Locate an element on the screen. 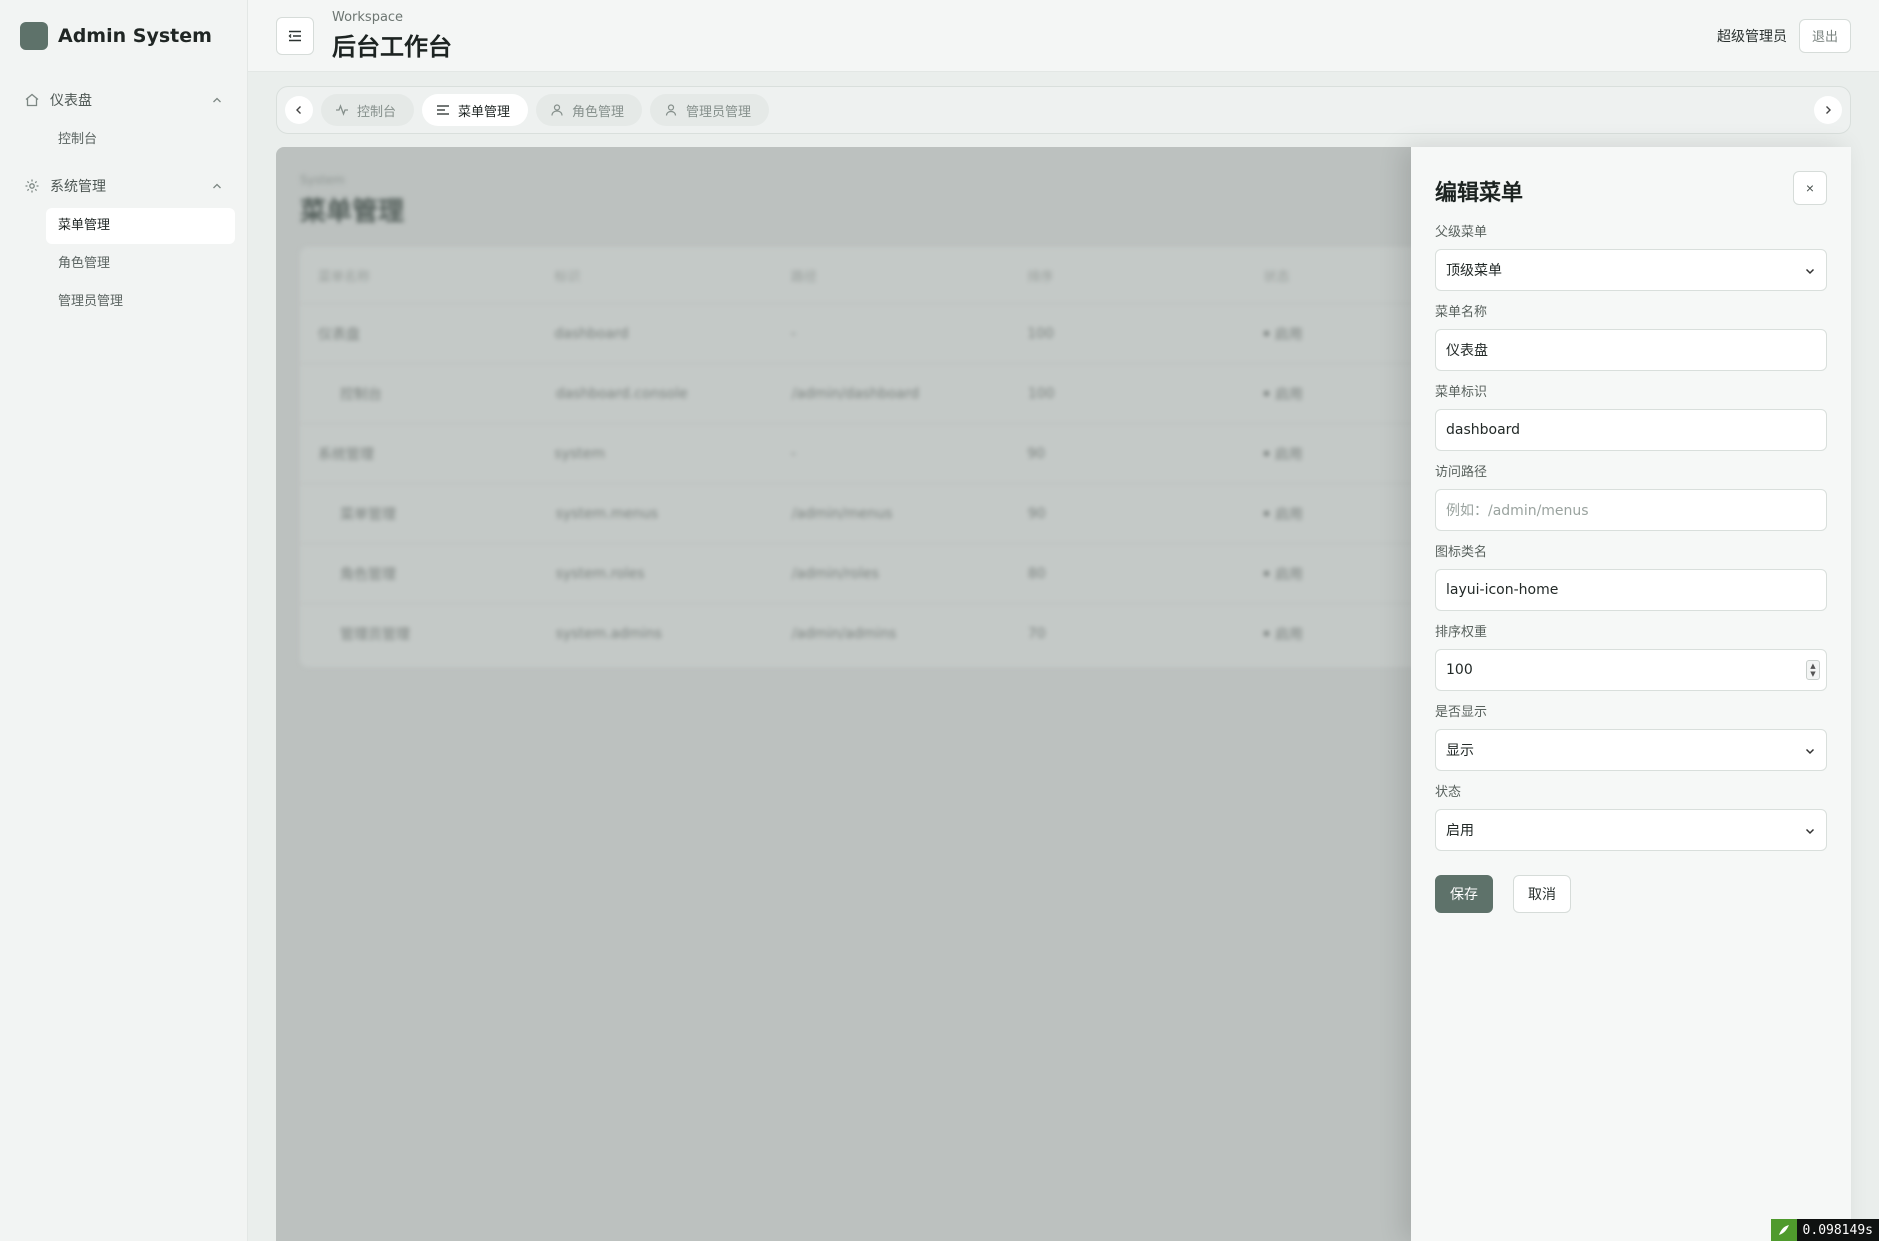 The image size is (1879, 1241). number-stepper: ▲ ▼ is located at coordinates (1813, 670).